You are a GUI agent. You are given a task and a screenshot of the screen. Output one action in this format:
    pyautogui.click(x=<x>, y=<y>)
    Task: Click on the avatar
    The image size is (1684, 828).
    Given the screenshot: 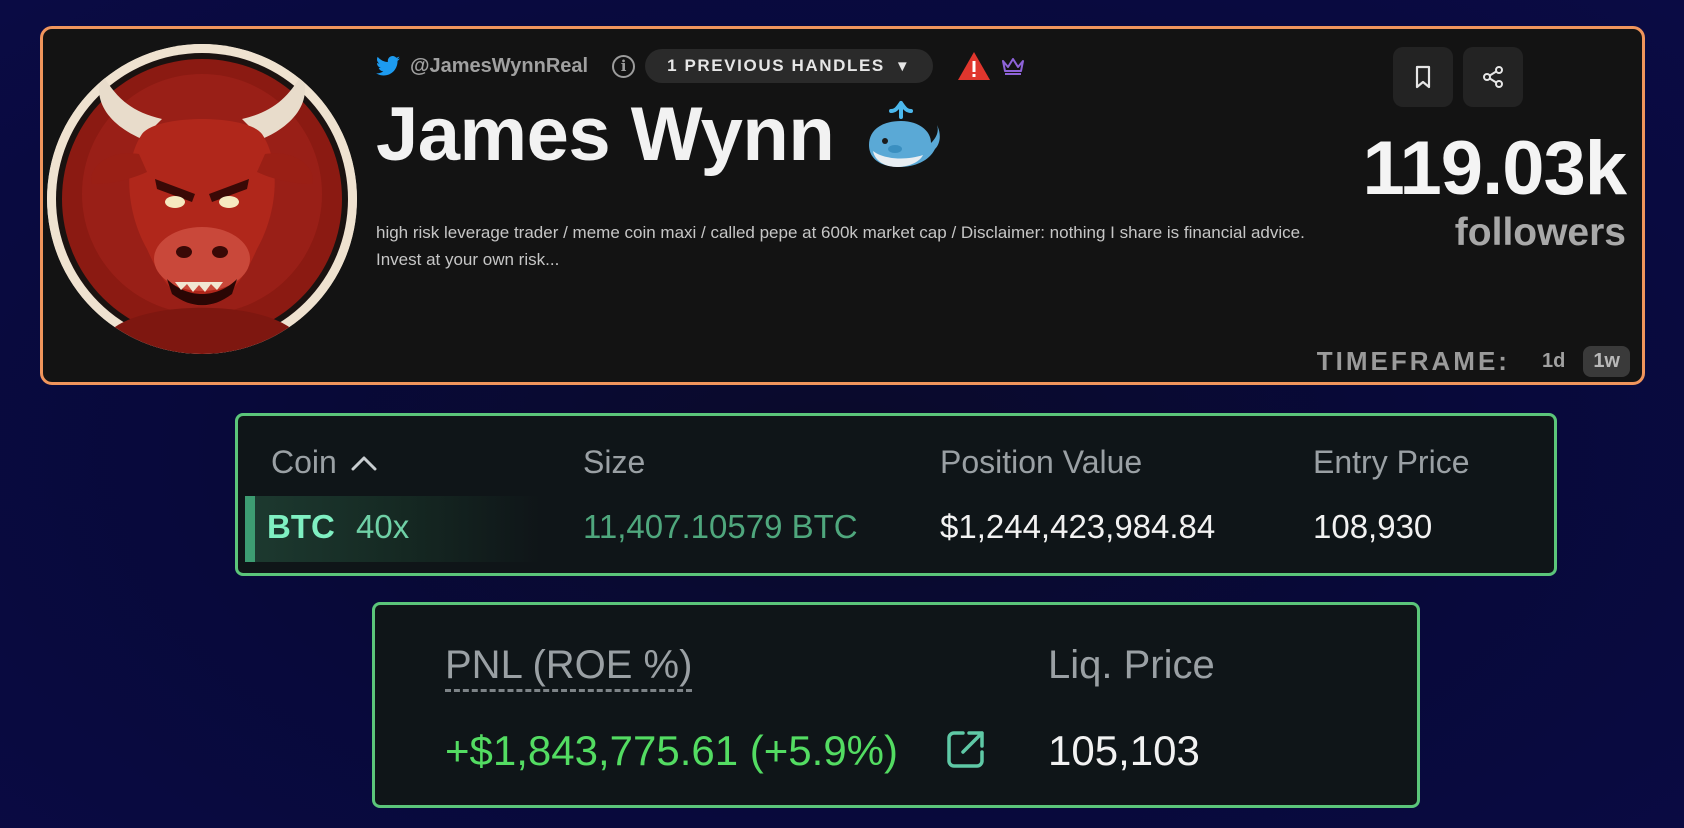 What is the action you would take?
    pyautogui.click(x=202, y=199)
    